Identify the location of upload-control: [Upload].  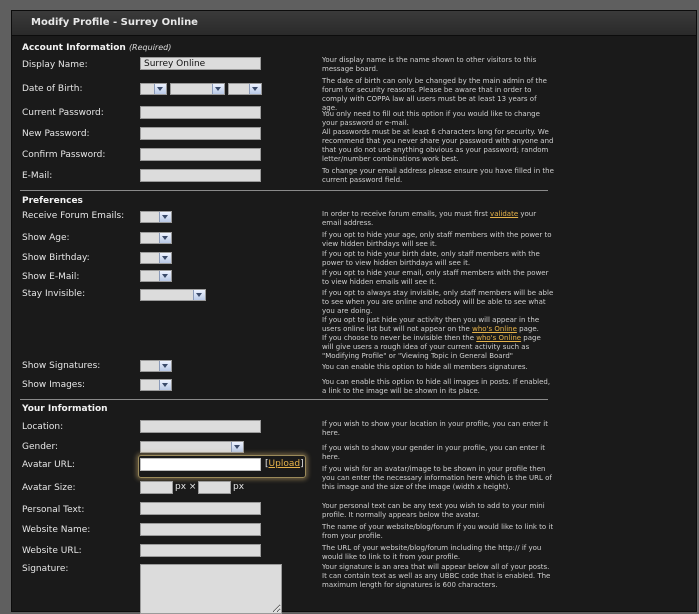
(284, 464).